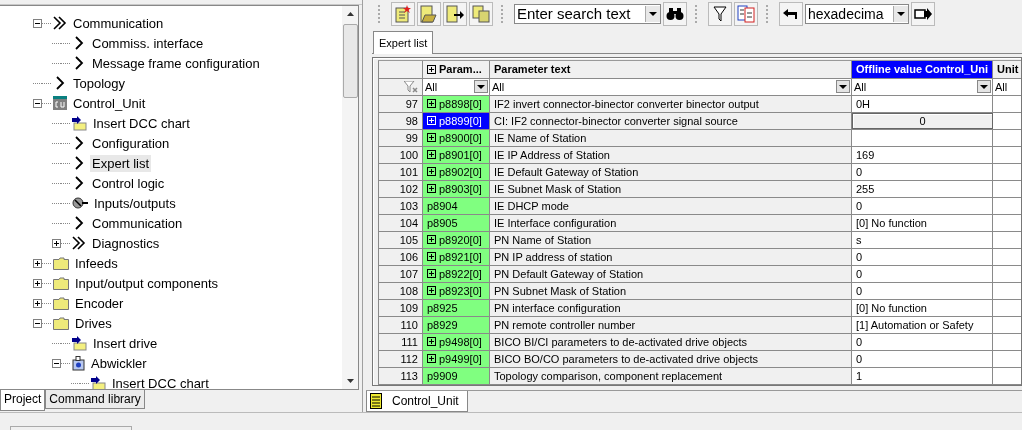 Image resolution: width=1022 pixels, height=430 pixels. Describe the element at coordinates (176, 63) in the screenshot. I see `tree-item: Message frame configuration` at that location.